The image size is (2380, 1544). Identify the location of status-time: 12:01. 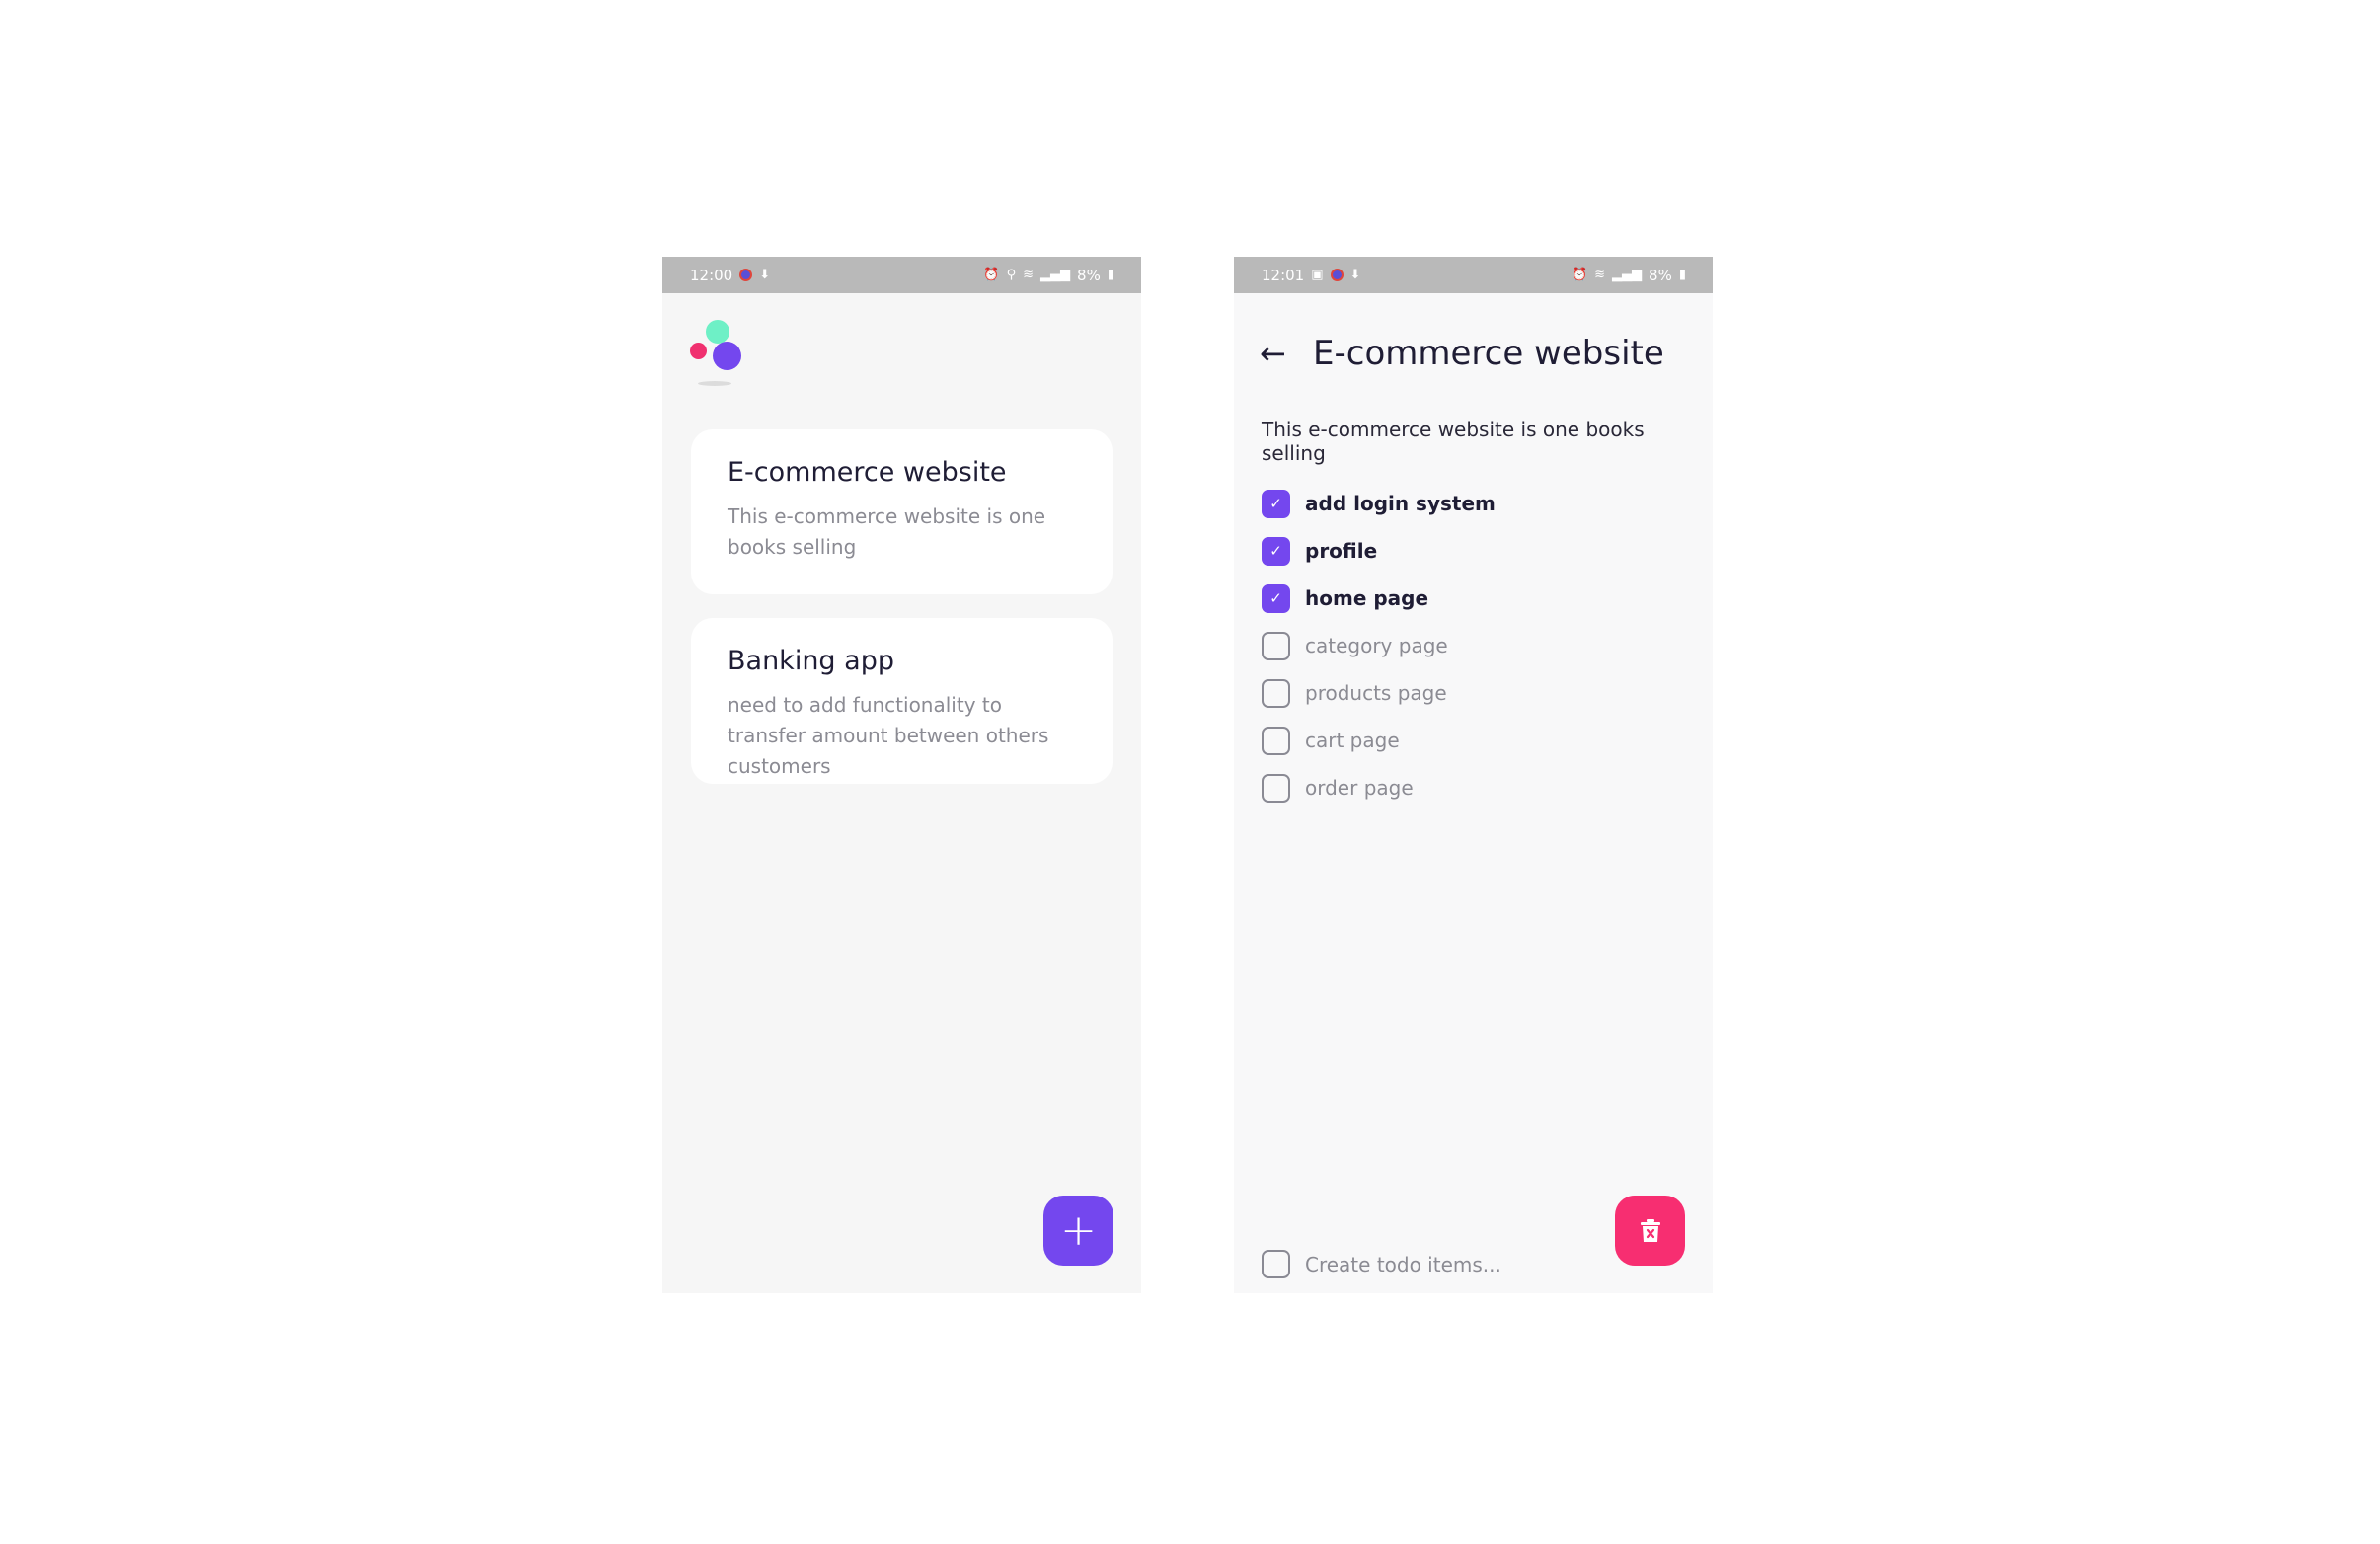
(1283, 275).